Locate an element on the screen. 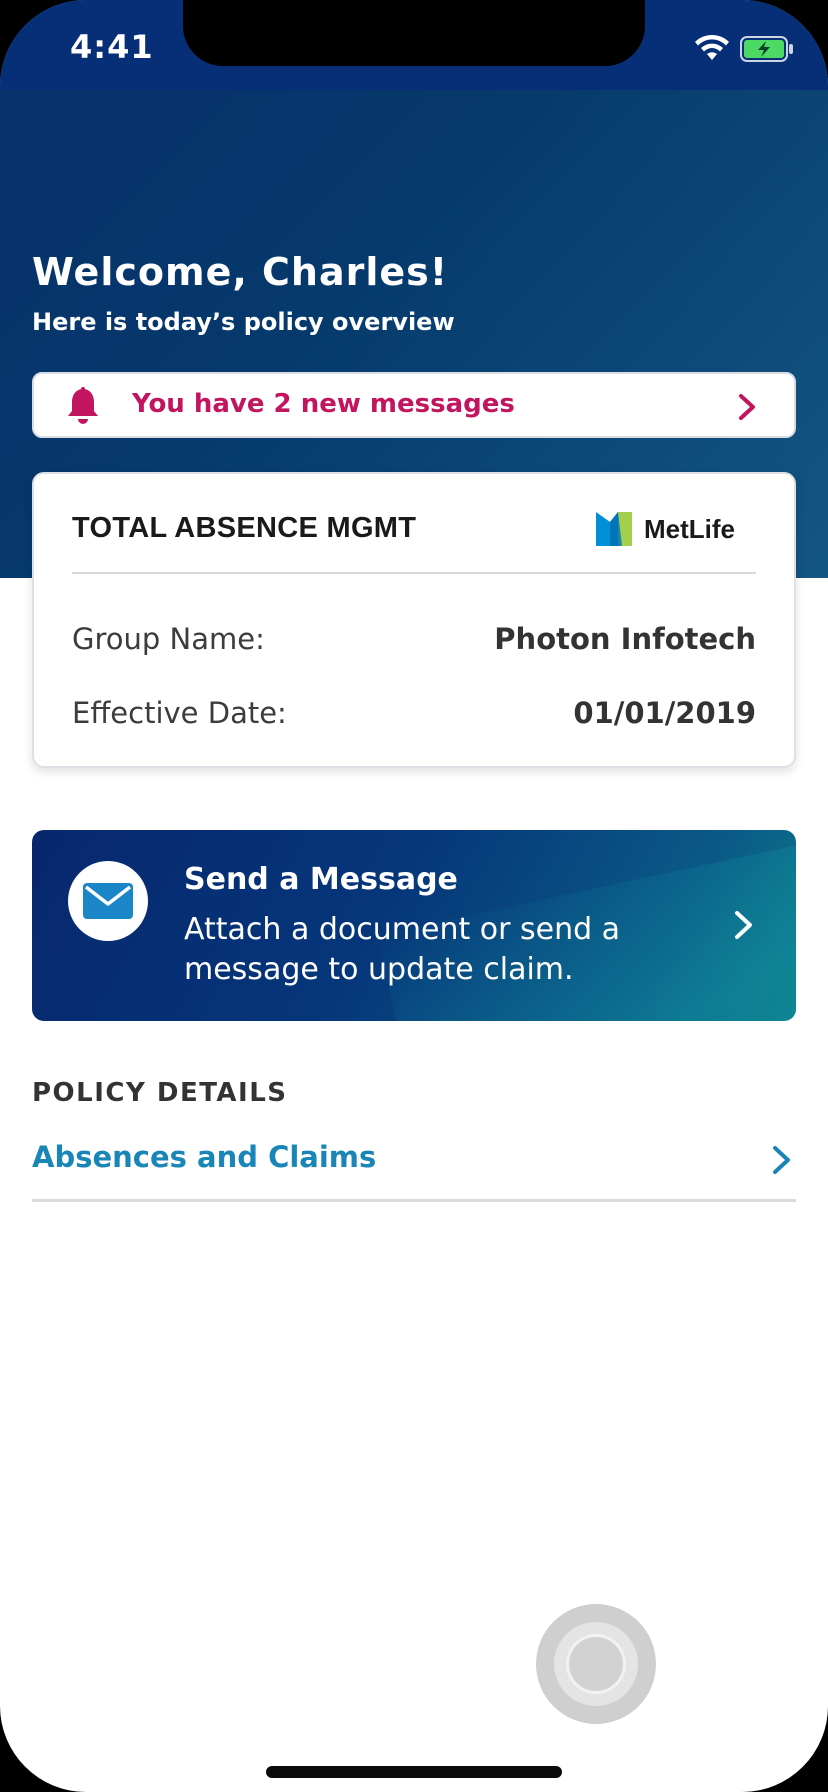 The height and width of the screenshot is (1792, 828). status-time: 4:41 is located at coordinates (112, 47).